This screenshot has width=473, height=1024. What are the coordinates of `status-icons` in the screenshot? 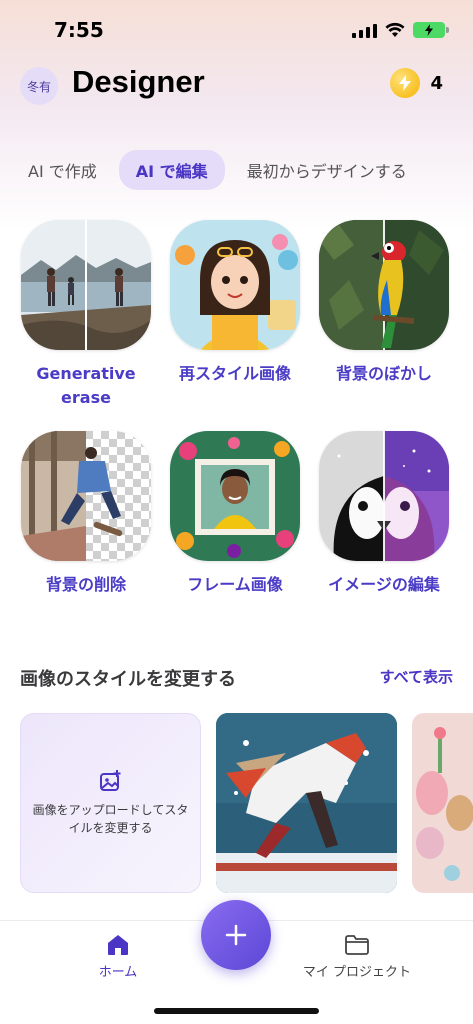 It's located at (400, 30).